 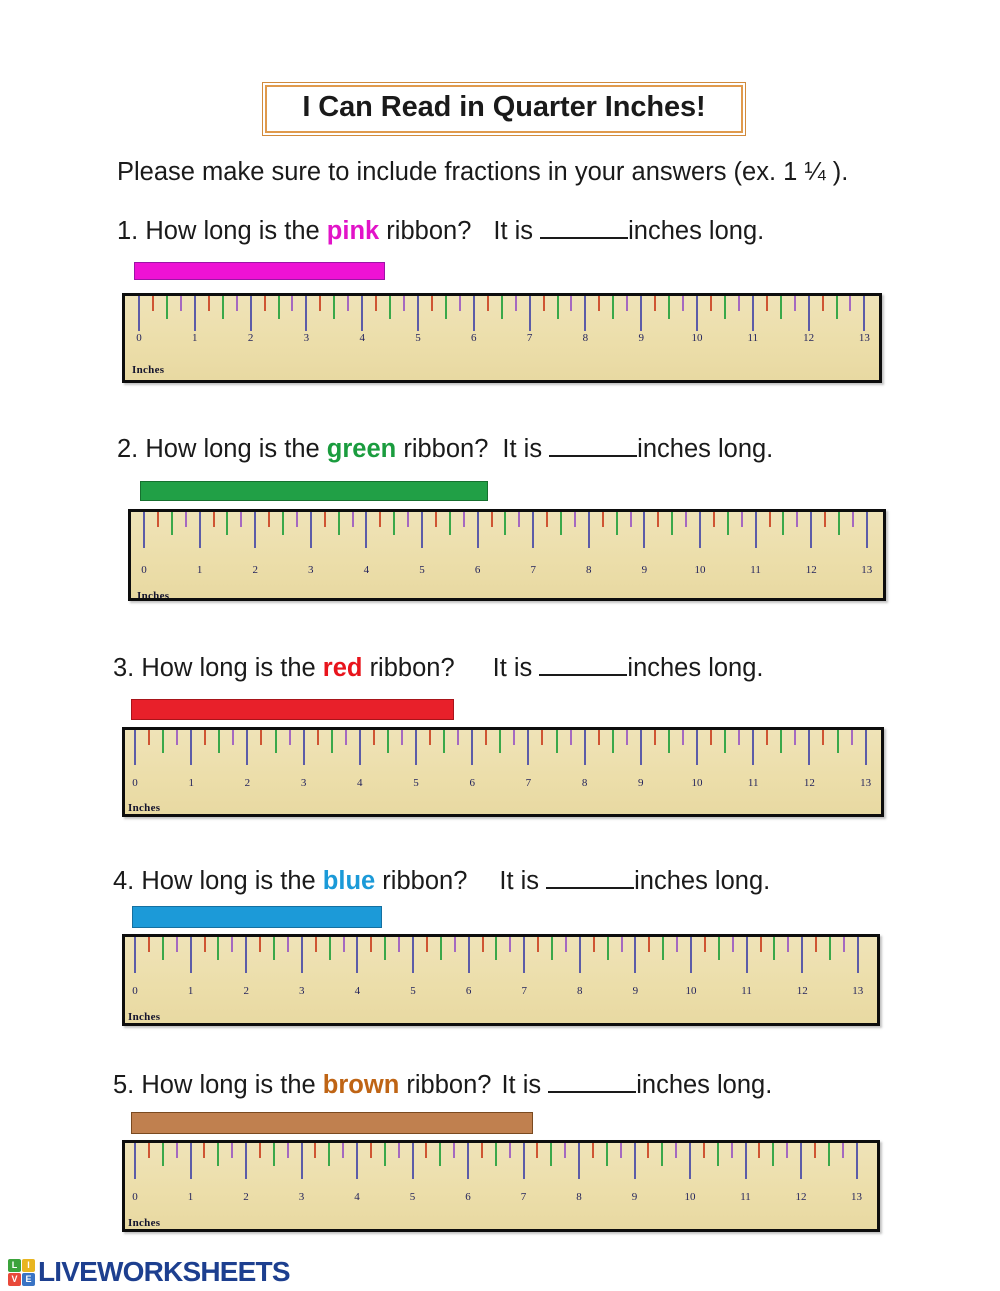 I want to click on question-suffix-1: ribbon?, so click(x=425, y=231).